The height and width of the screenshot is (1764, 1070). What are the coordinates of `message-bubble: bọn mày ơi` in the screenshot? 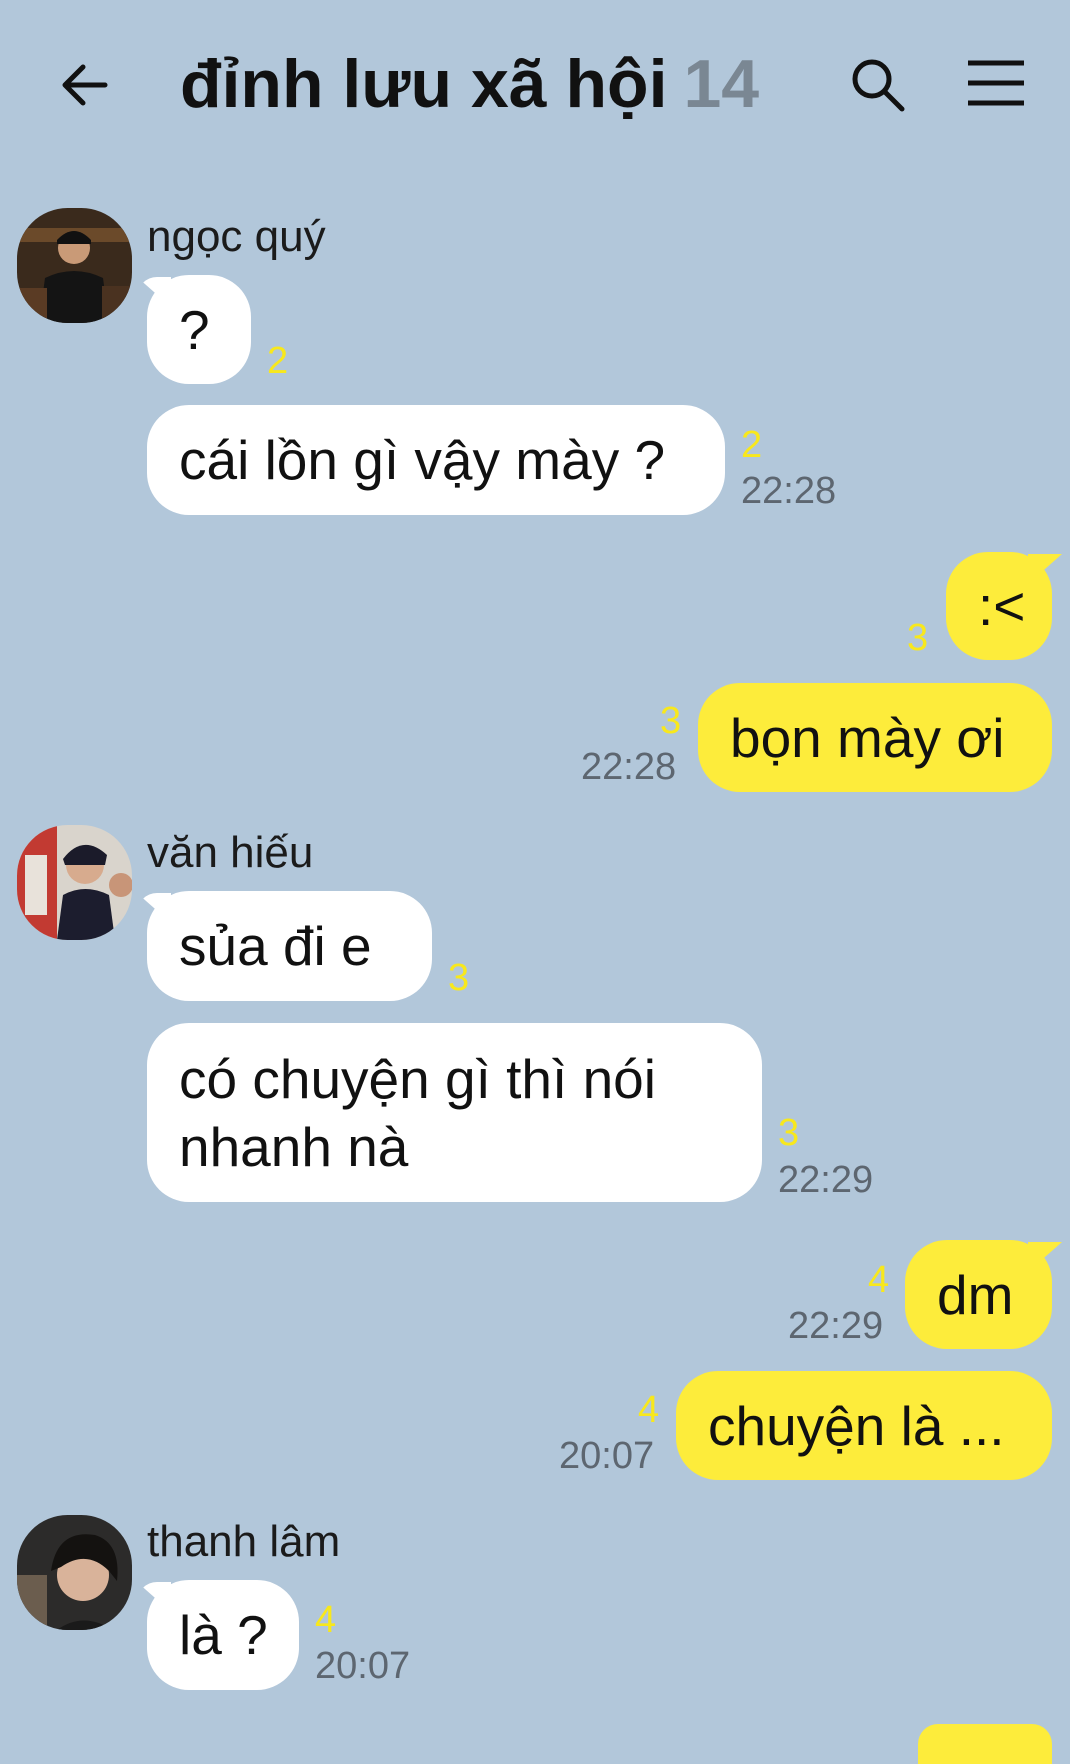 It's located at (875, 737).